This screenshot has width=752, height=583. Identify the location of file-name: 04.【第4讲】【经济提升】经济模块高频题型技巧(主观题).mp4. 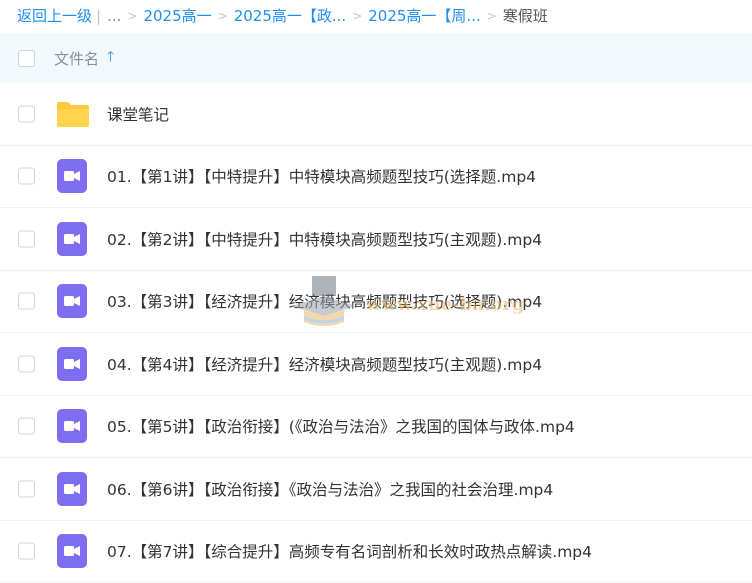
(324, 364).